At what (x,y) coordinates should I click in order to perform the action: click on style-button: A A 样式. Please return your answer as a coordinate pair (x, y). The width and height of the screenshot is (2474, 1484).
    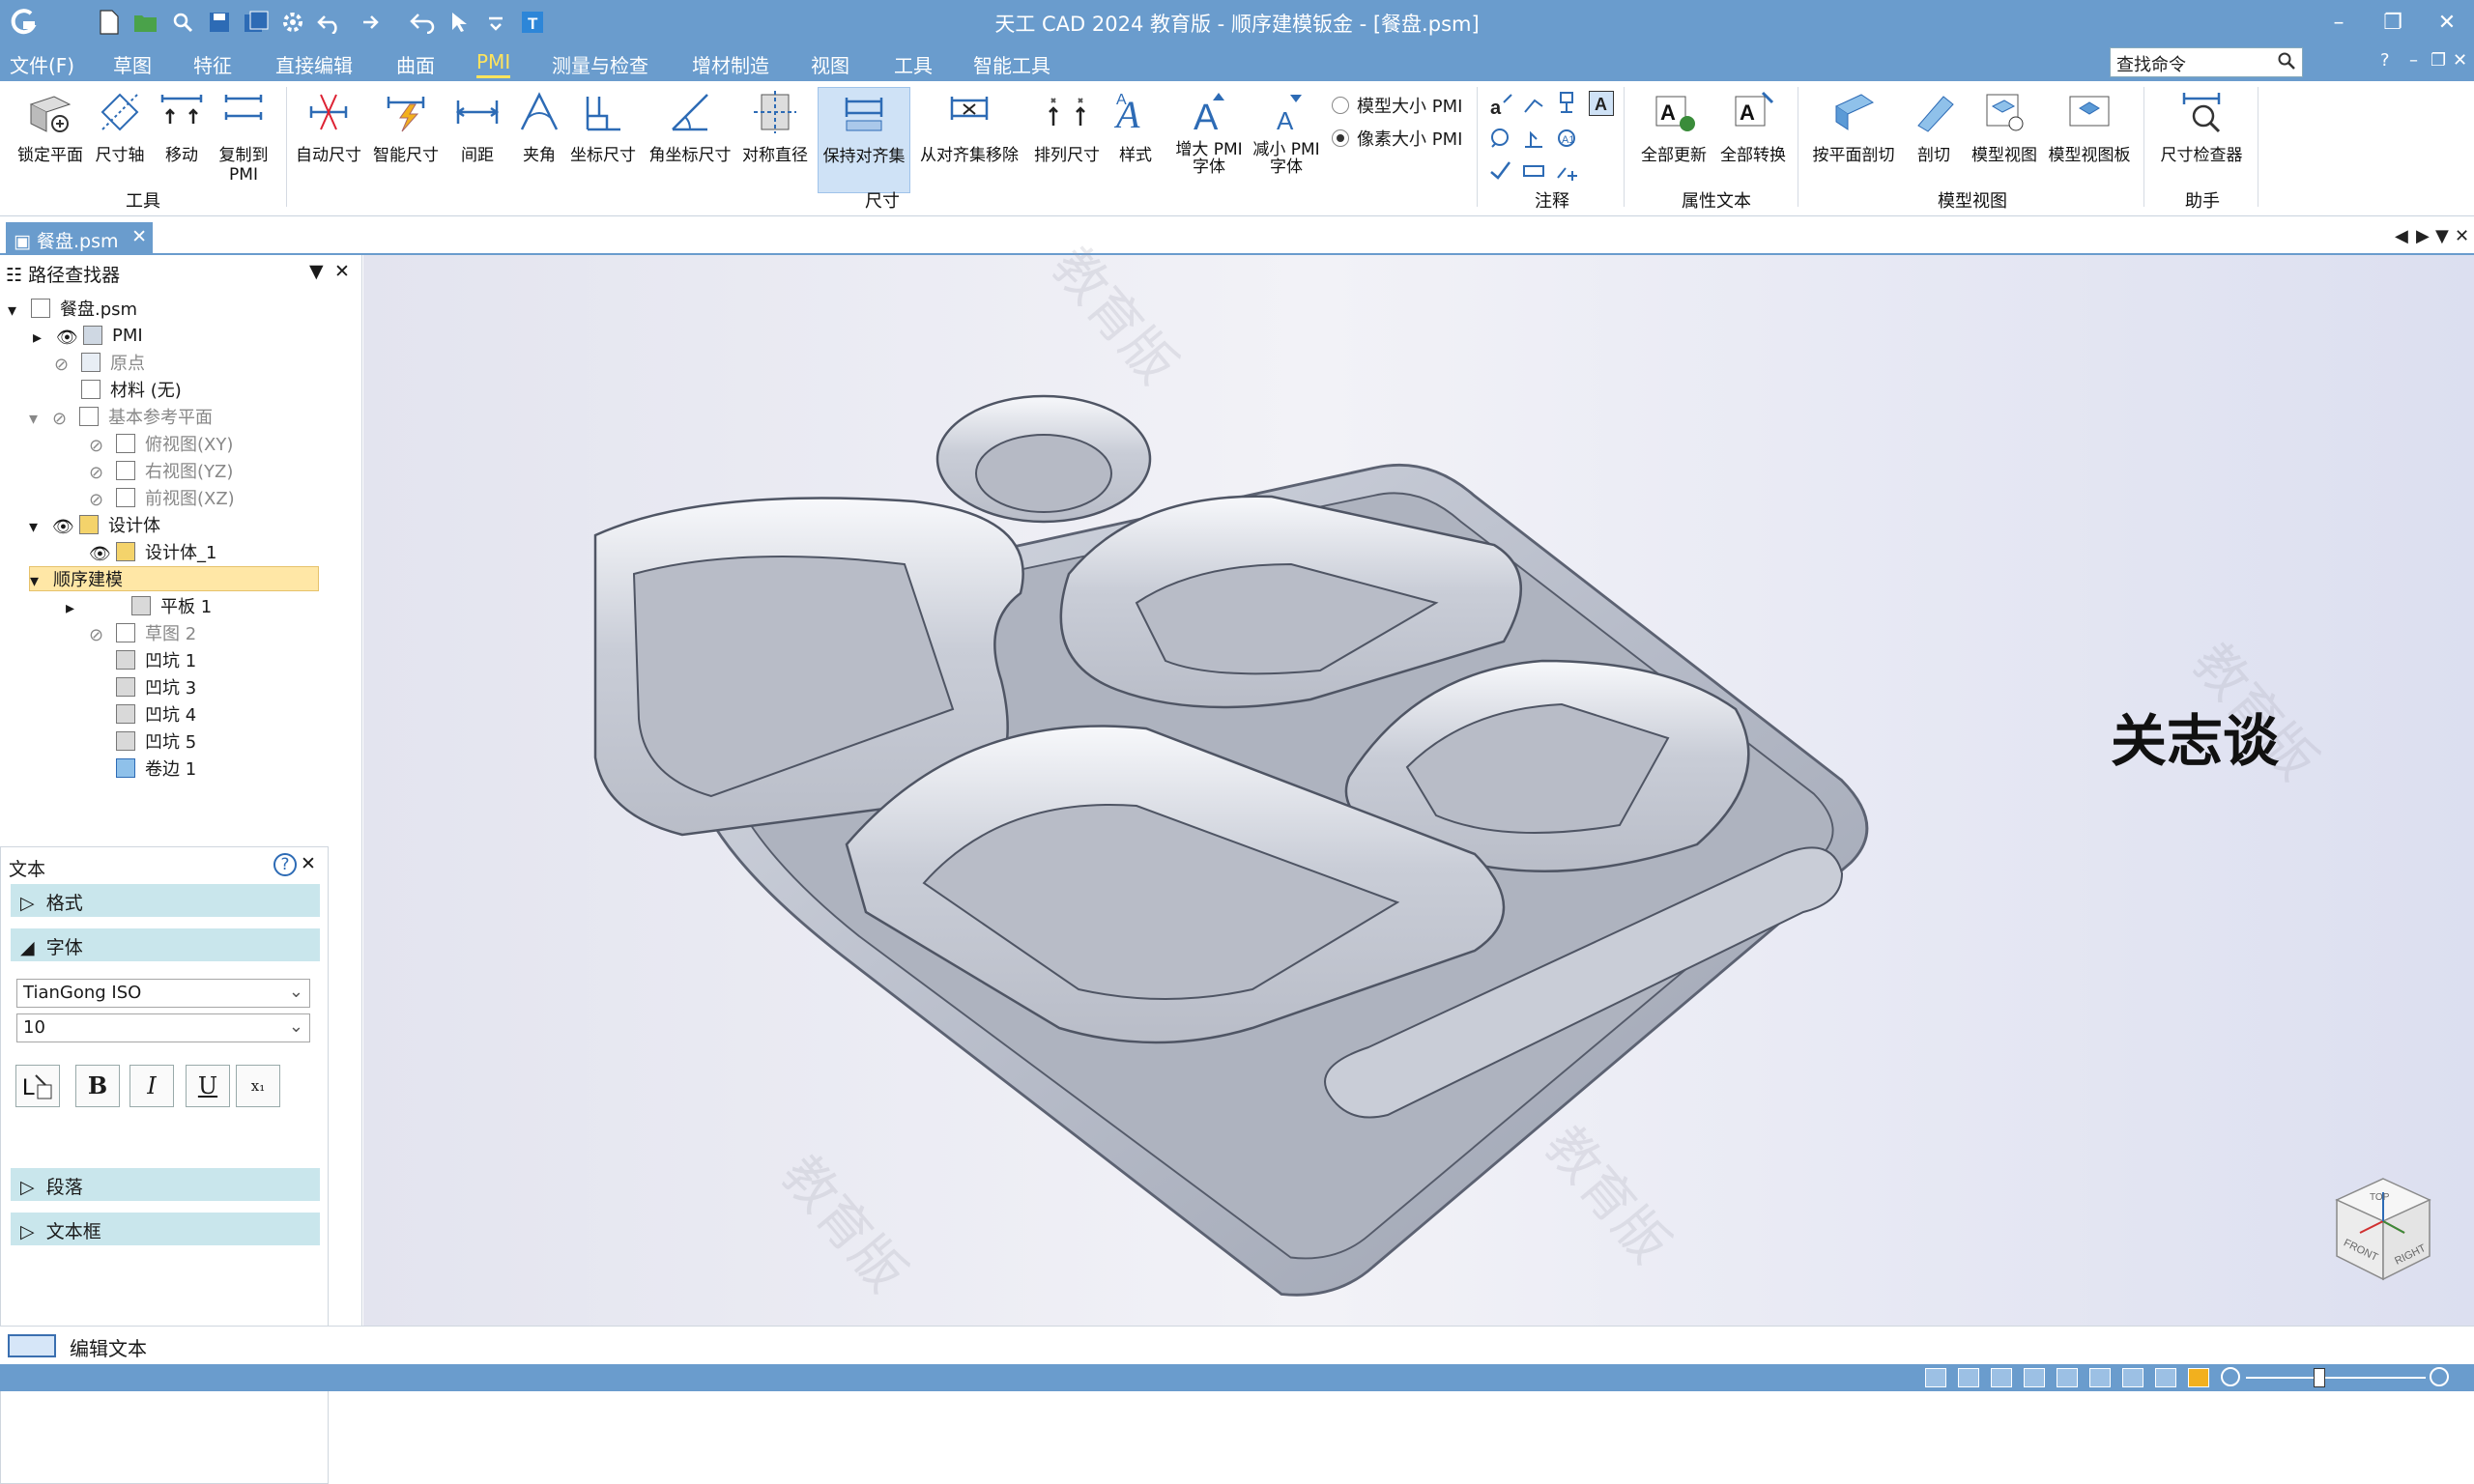
    Looking at the image, I should click on (1135, 140).